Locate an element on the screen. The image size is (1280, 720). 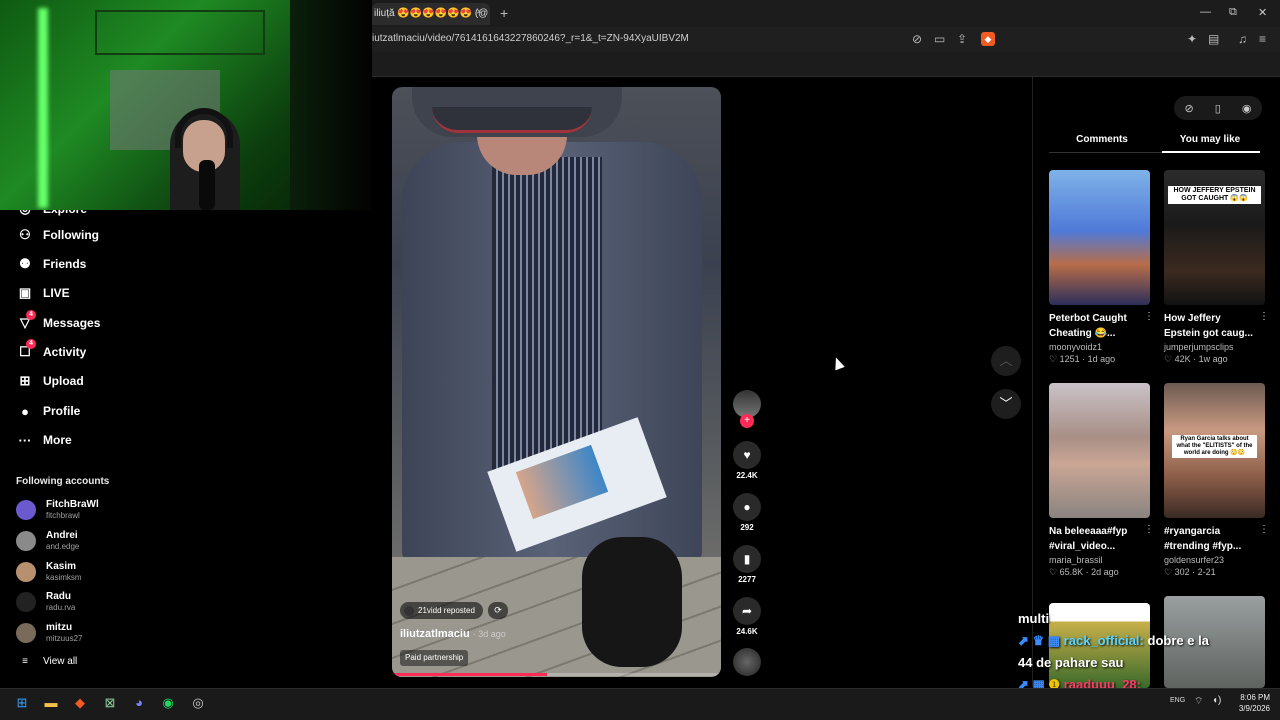
follow-plus-icon: + is located at coordinates (747, 421).